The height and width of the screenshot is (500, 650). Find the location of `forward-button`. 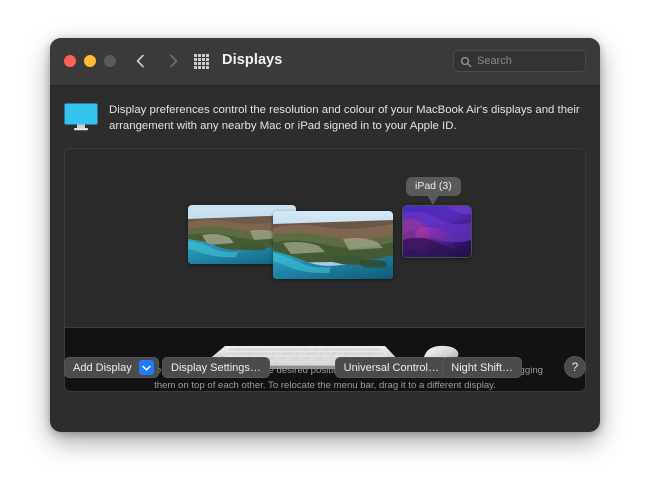

forward-button is located at coordinates (173, 61).